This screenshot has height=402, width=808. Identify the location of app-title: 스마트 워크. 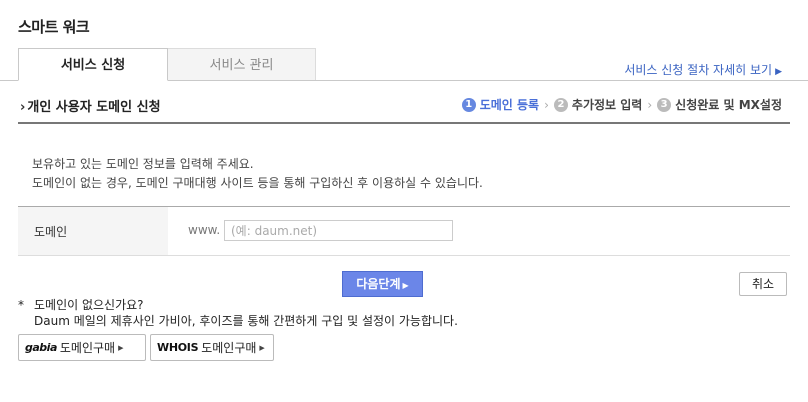
(54, 27).